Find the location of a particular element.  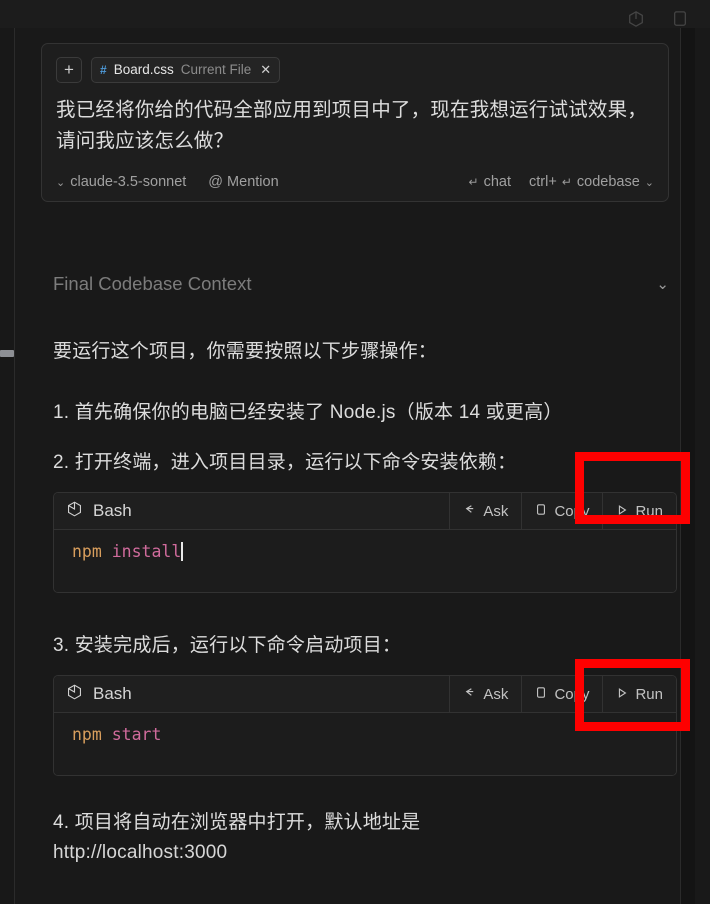

answer-step-1: 1. 首先确保你的电脑已经安装了 Node.js（版本 14 或更高） is located at coordinates (308, 412).